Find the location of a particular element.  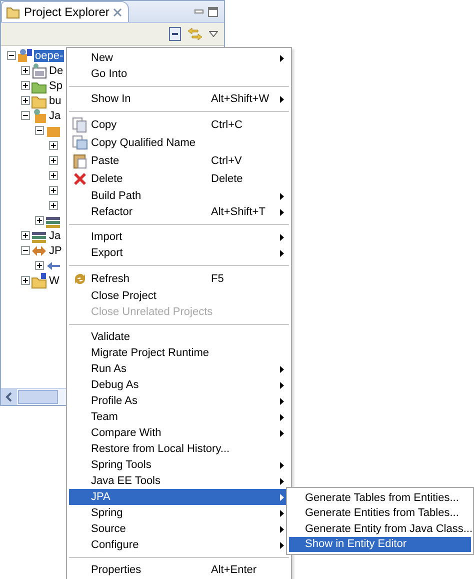

close-icon is located at coordinates (117, 12).